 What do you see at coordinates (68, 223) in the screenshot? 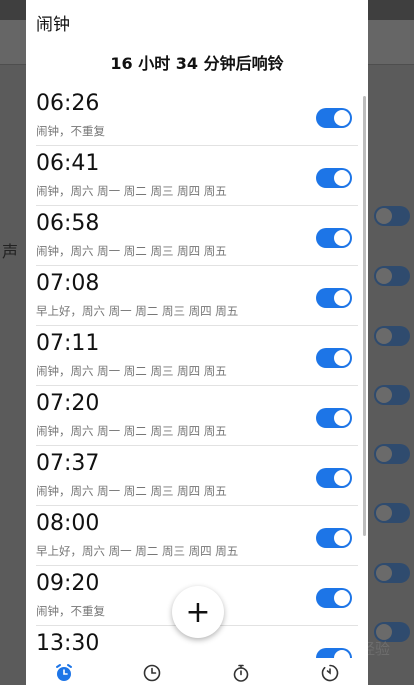
I see `alarm-time: 06:58` at bounding box center [68, 223].